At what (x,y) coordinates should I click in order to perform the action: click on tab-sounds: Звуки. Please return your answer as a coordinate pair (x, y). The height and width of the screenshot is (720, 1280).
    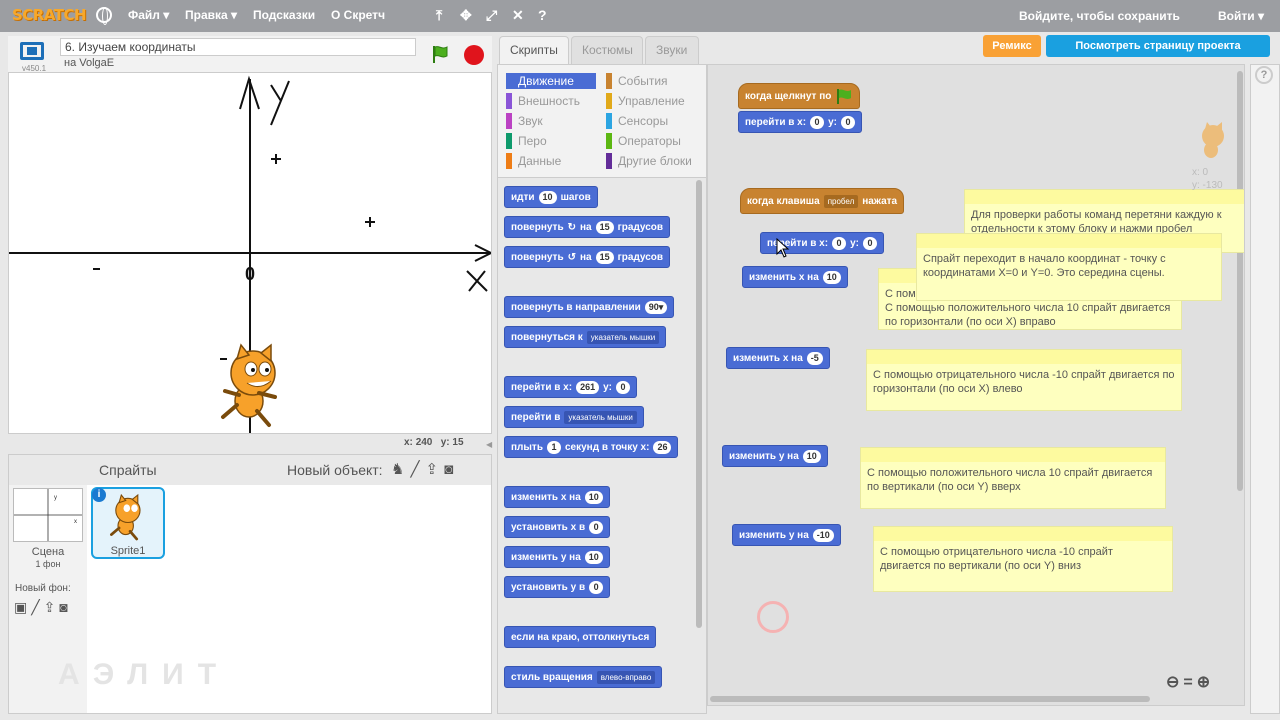
    Looking at the image, I should click on (672, 50).